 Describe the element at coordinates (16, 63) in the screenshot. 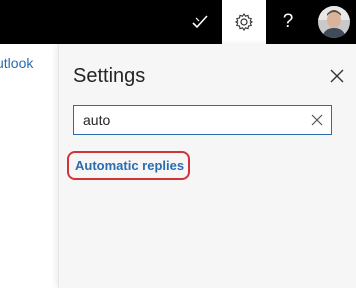

I see `outlook-link: utlook` at that location.